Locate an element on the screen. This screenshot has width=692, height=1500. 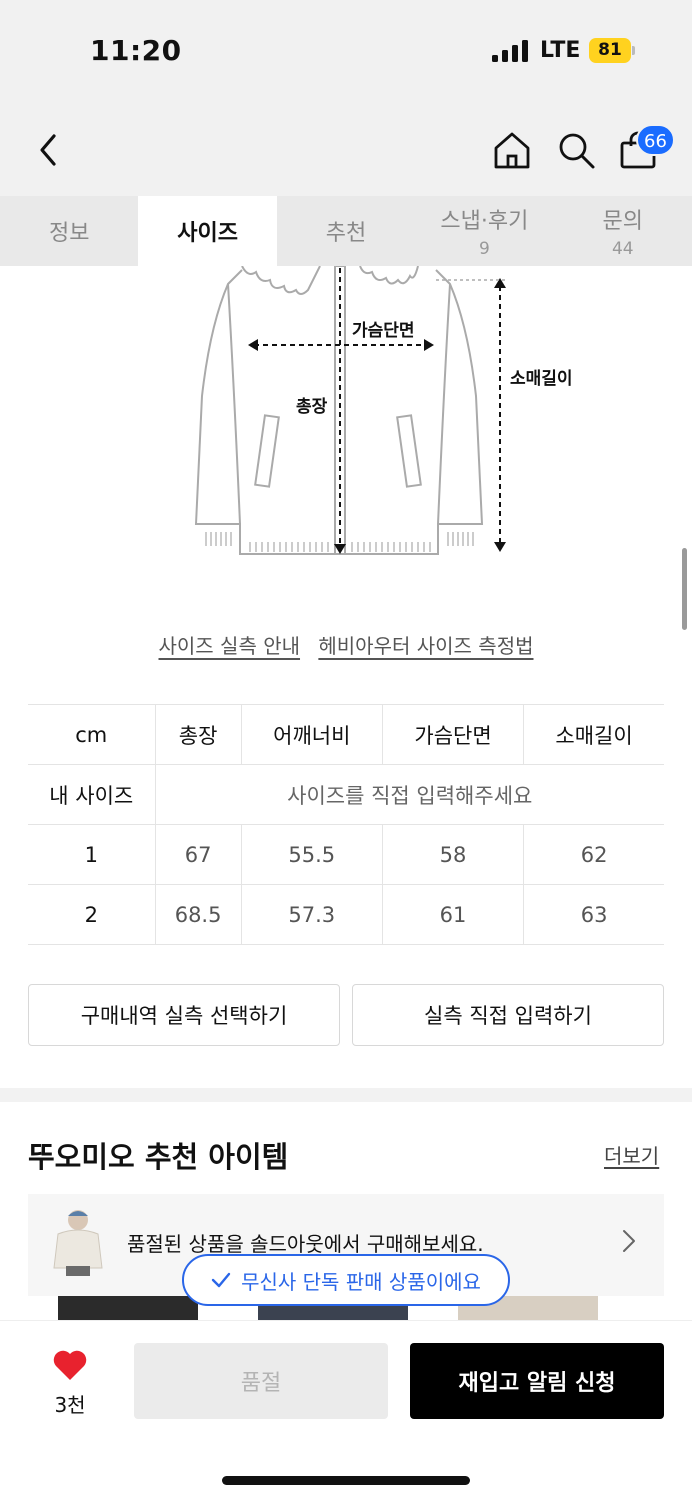
cart-count-badge: 66 is located at coordinates (655, 140).